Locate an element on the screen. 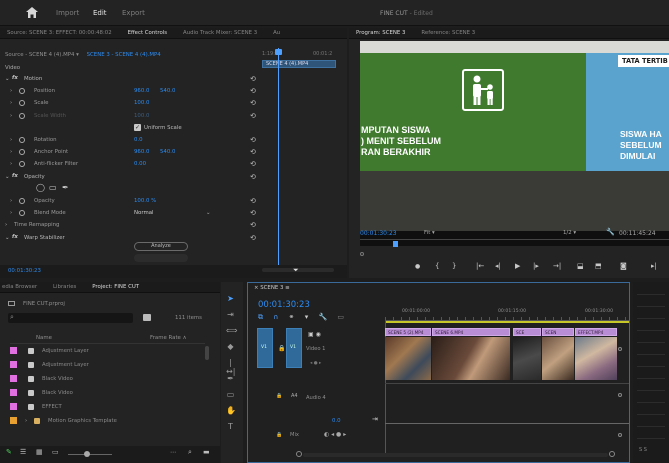  ellipse-mask-icon: ◯ is located at coordinates (40, 187).